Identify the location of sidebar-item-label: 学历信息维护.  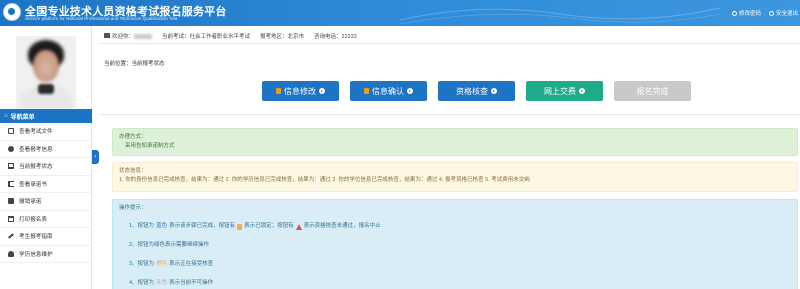
(36, 254).